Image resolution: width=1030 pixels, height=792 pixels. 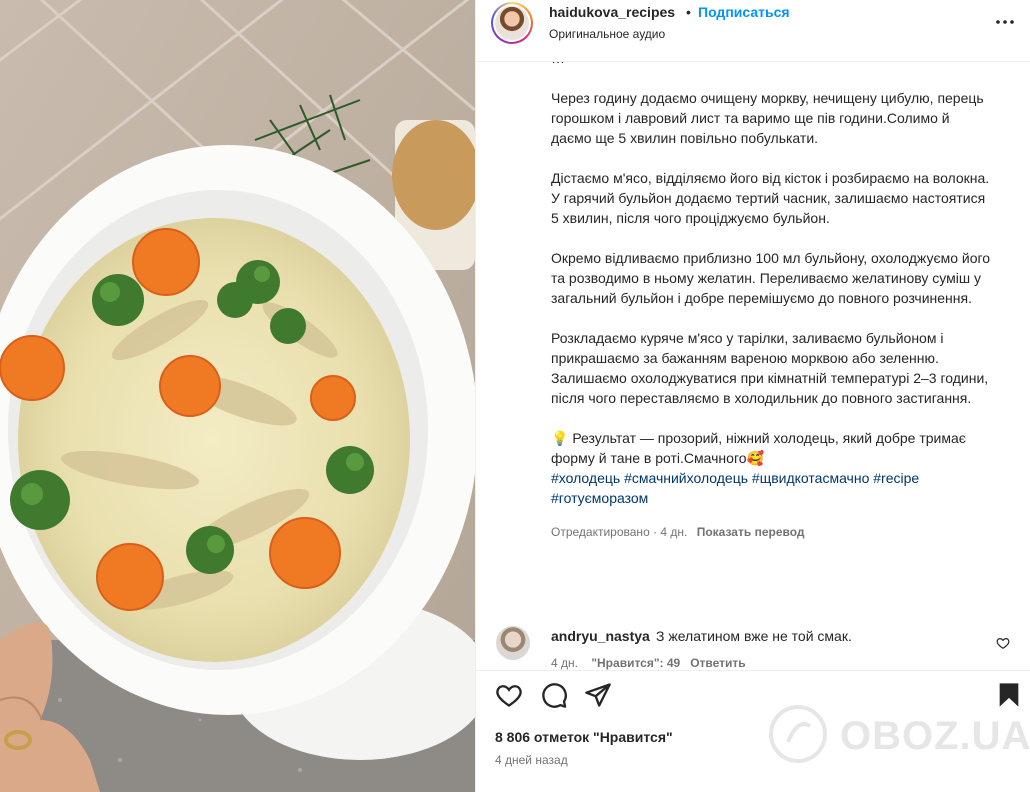 I want to click on comment-age: 4 дн., so click(x=564, y=663).